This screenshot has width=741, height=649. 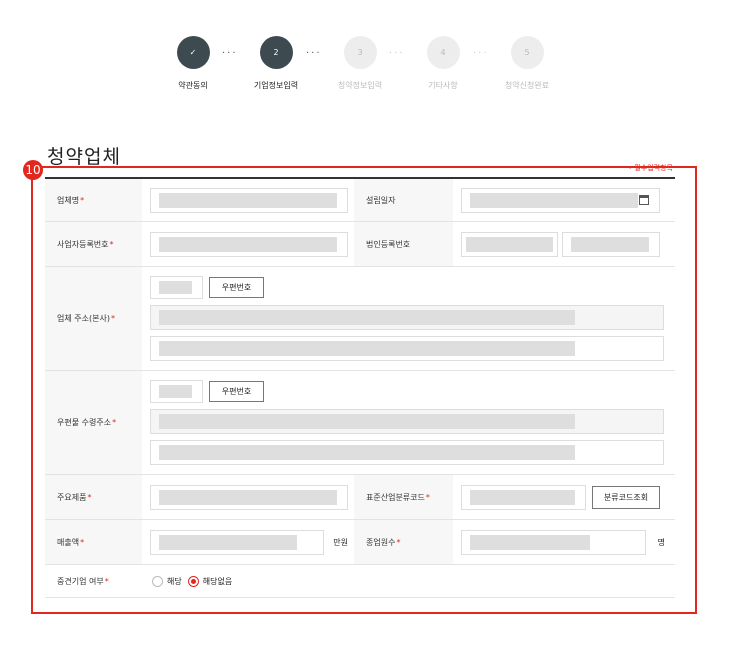 What do you see at coordinates (93, 542) in the screenshot?
I see `field-label: 매출액 *` at bounding box center [93, 542].